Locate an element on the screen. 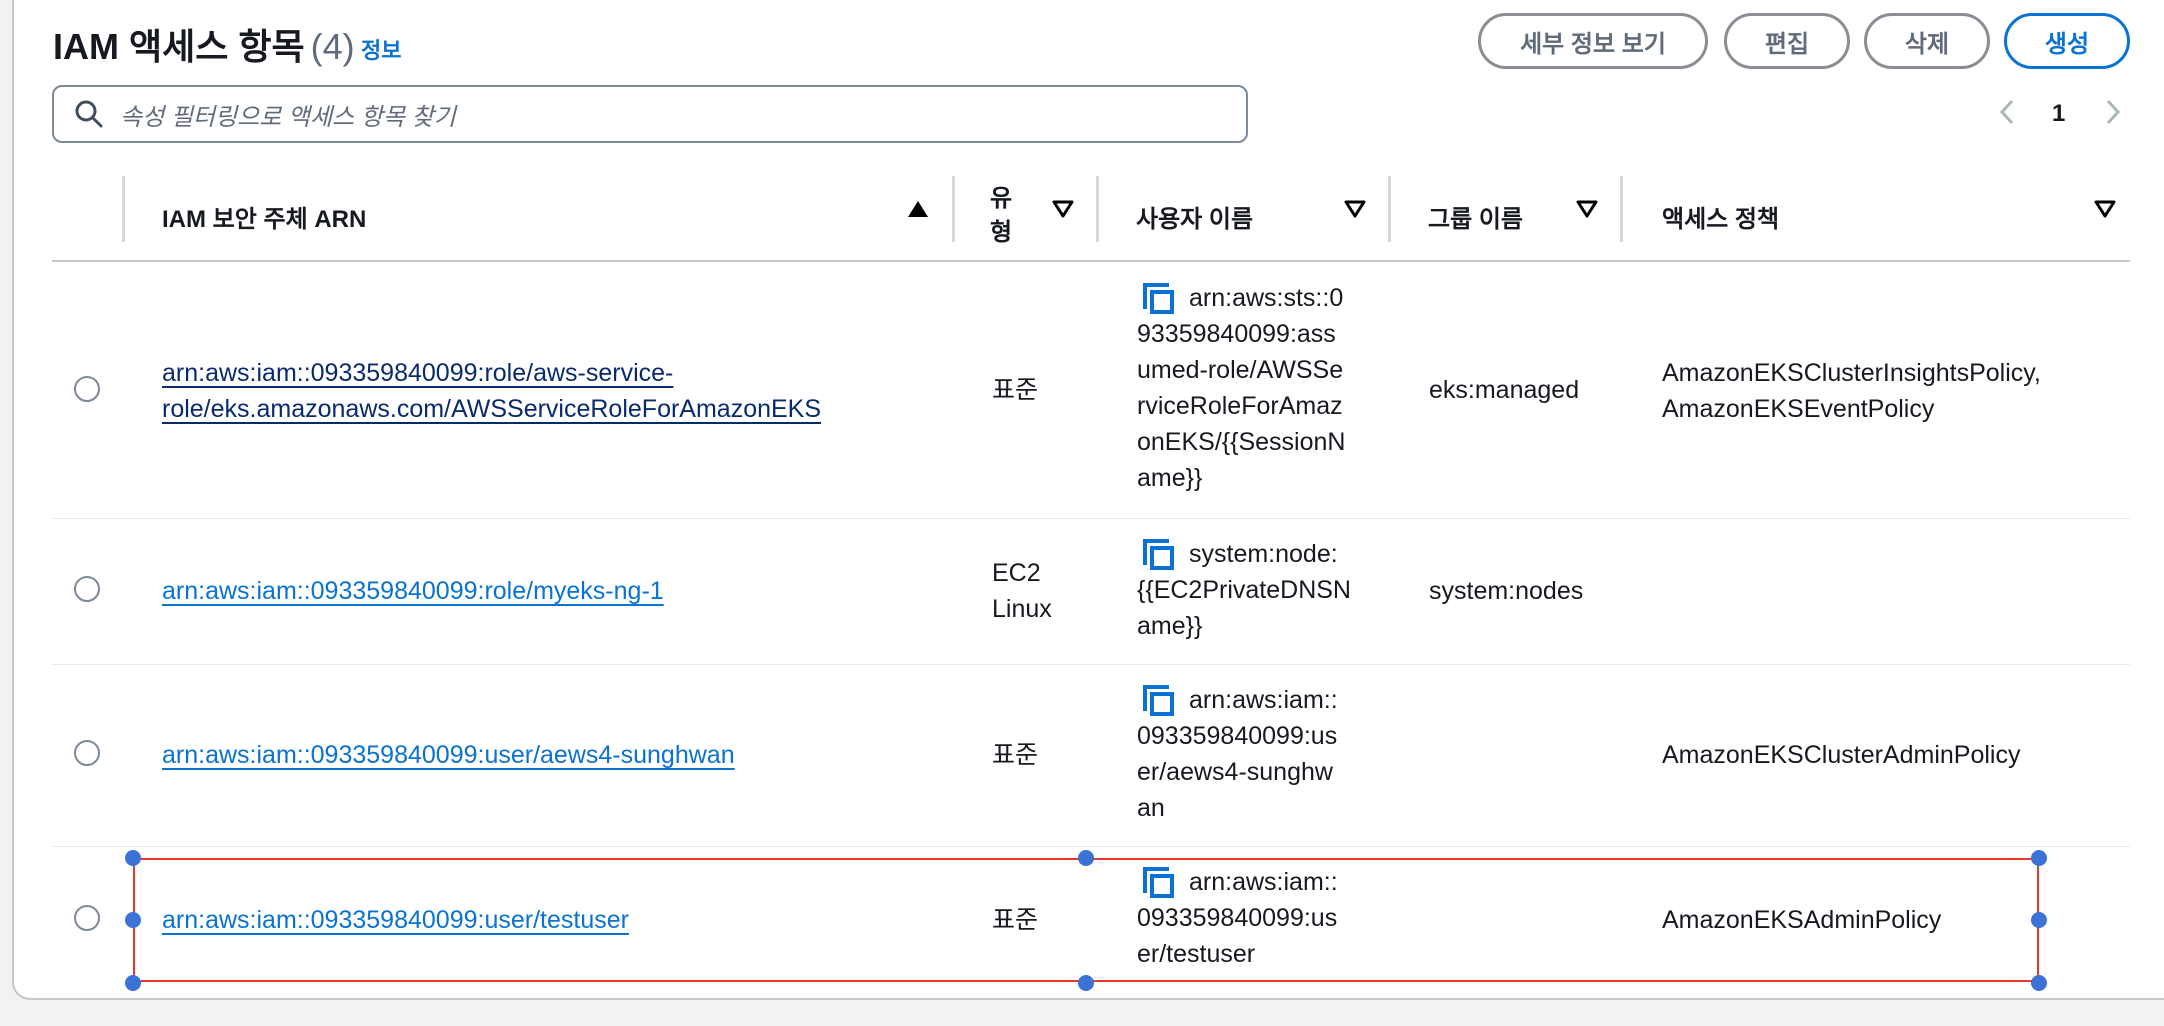  column-header-group: 그룹 이름 is located at coordinates (1475, 216).